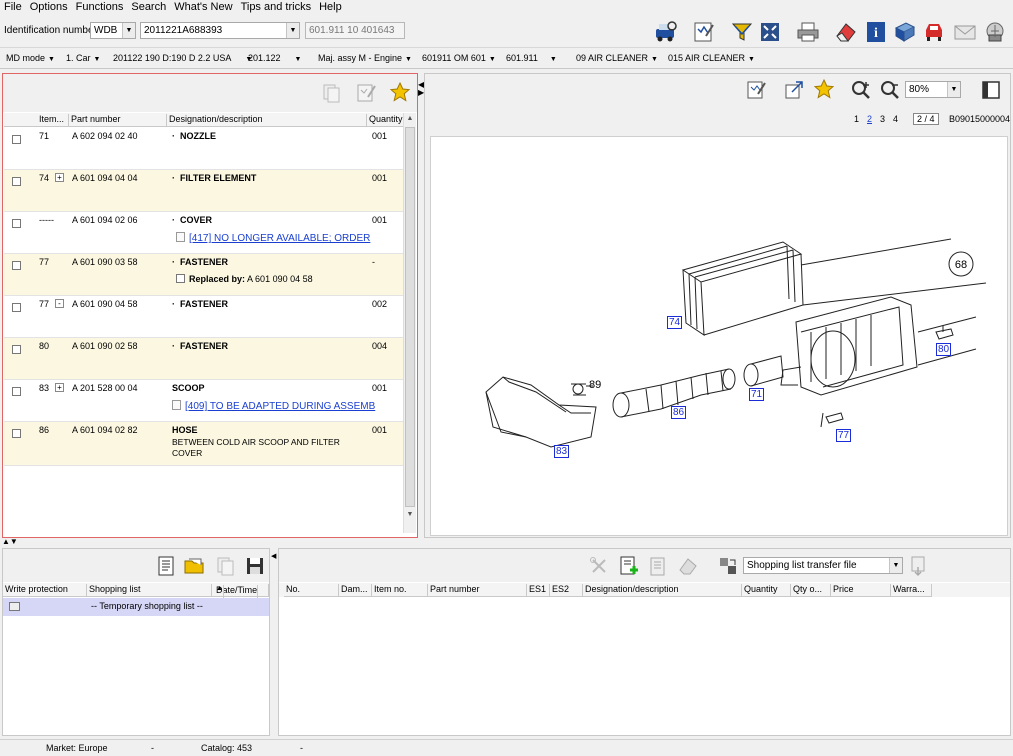  Describe the element at coordinates (895, 119) in the screenshot. I see `page-link: 4` at that location.